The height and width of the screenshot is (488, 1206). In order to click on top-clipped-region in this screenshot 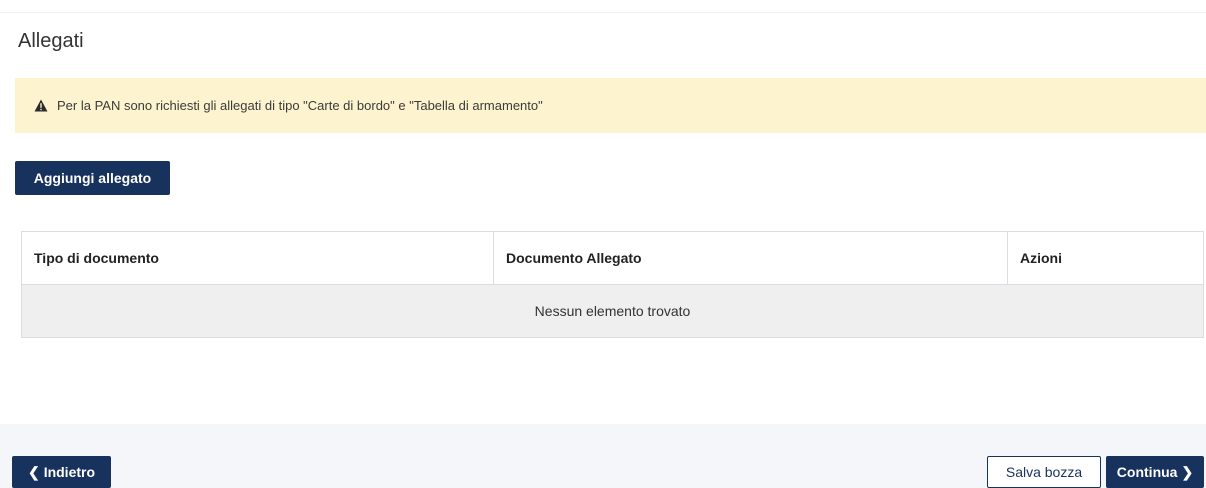, I will do `click(603, 6)`.